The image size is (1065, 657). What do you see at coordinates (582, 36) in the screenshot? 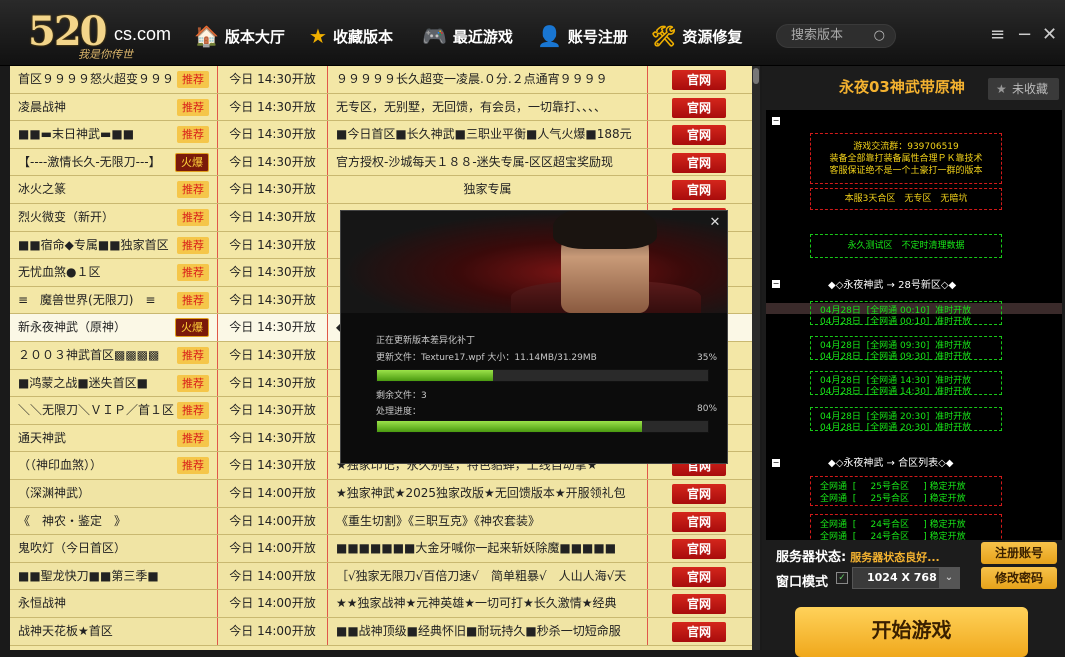
I see `nav-user-add: 👤 账号注册` at bounding box center [582, 36].